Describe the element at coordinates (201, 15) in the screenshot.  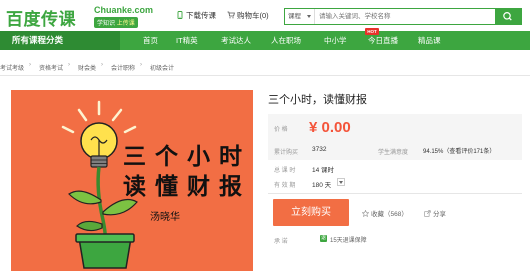
I see `download-app-label: 下载传课` at that location.